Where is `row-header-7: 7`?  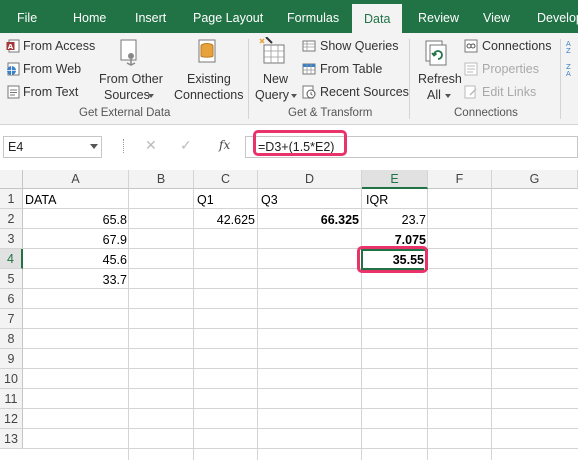
row-header-7: 7 is located at coordinates (11, 319).